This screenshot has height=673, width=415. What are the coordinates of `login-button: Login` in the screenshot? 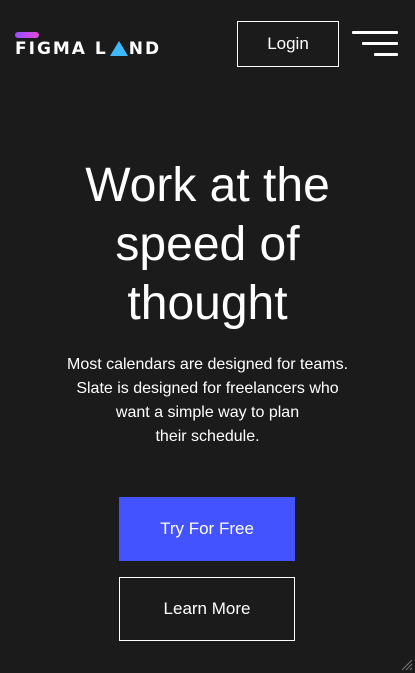 It's located at (288, 44).